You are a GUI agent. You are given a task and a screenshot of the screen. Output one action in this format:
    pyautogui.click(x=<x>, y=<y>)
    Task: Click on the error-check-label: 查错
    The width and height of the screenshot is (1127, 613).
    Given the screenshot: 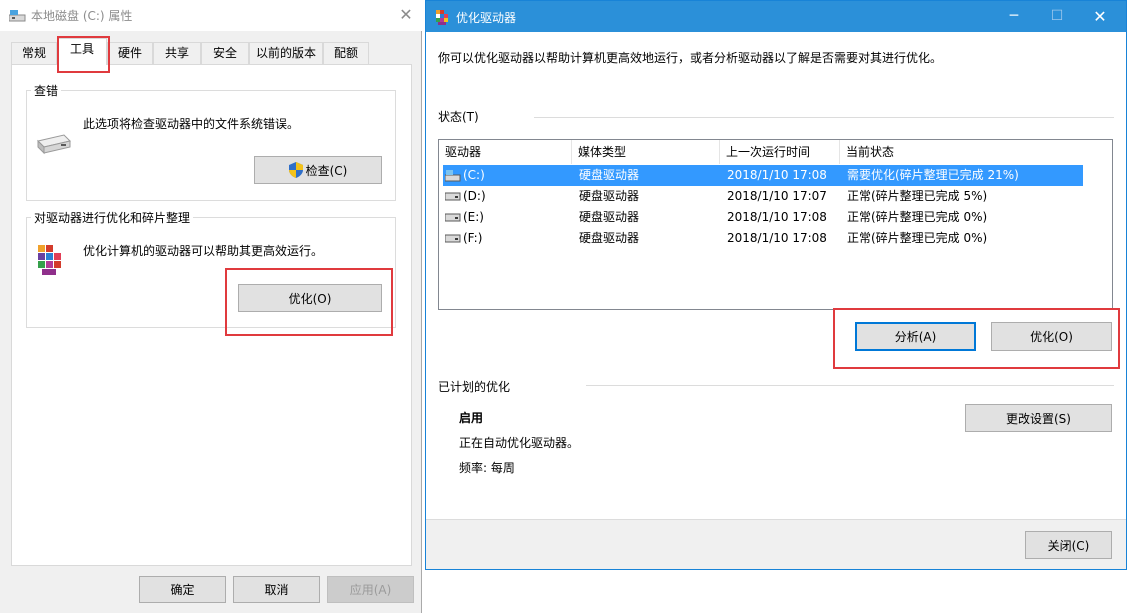 What is the action you would take?
    pyautogui.click(x=46, y=90)
    